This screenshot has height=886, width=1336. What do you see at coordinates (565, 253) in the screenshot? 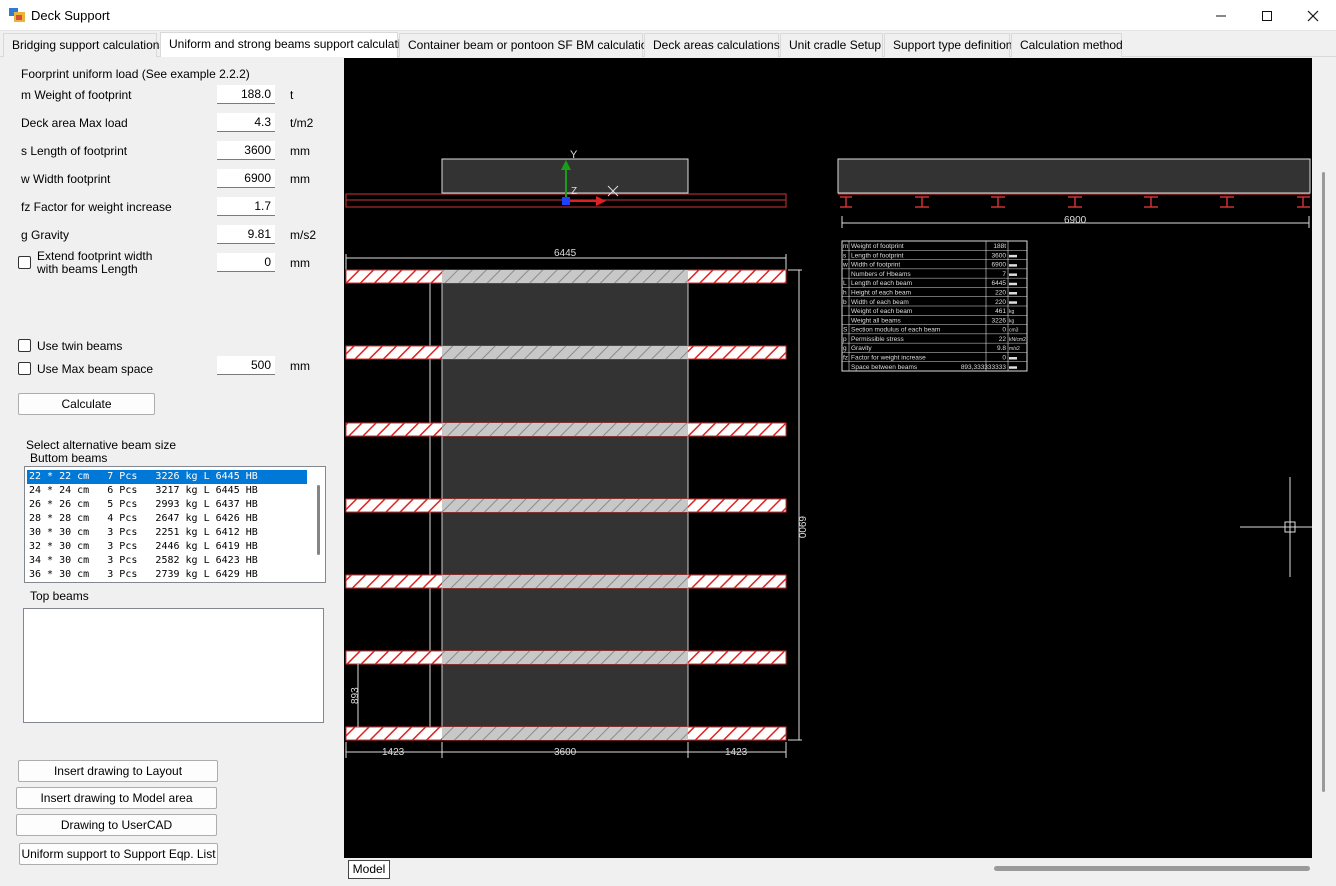
I see `dim-top-length: 6445` at bounding box center [565, 253].